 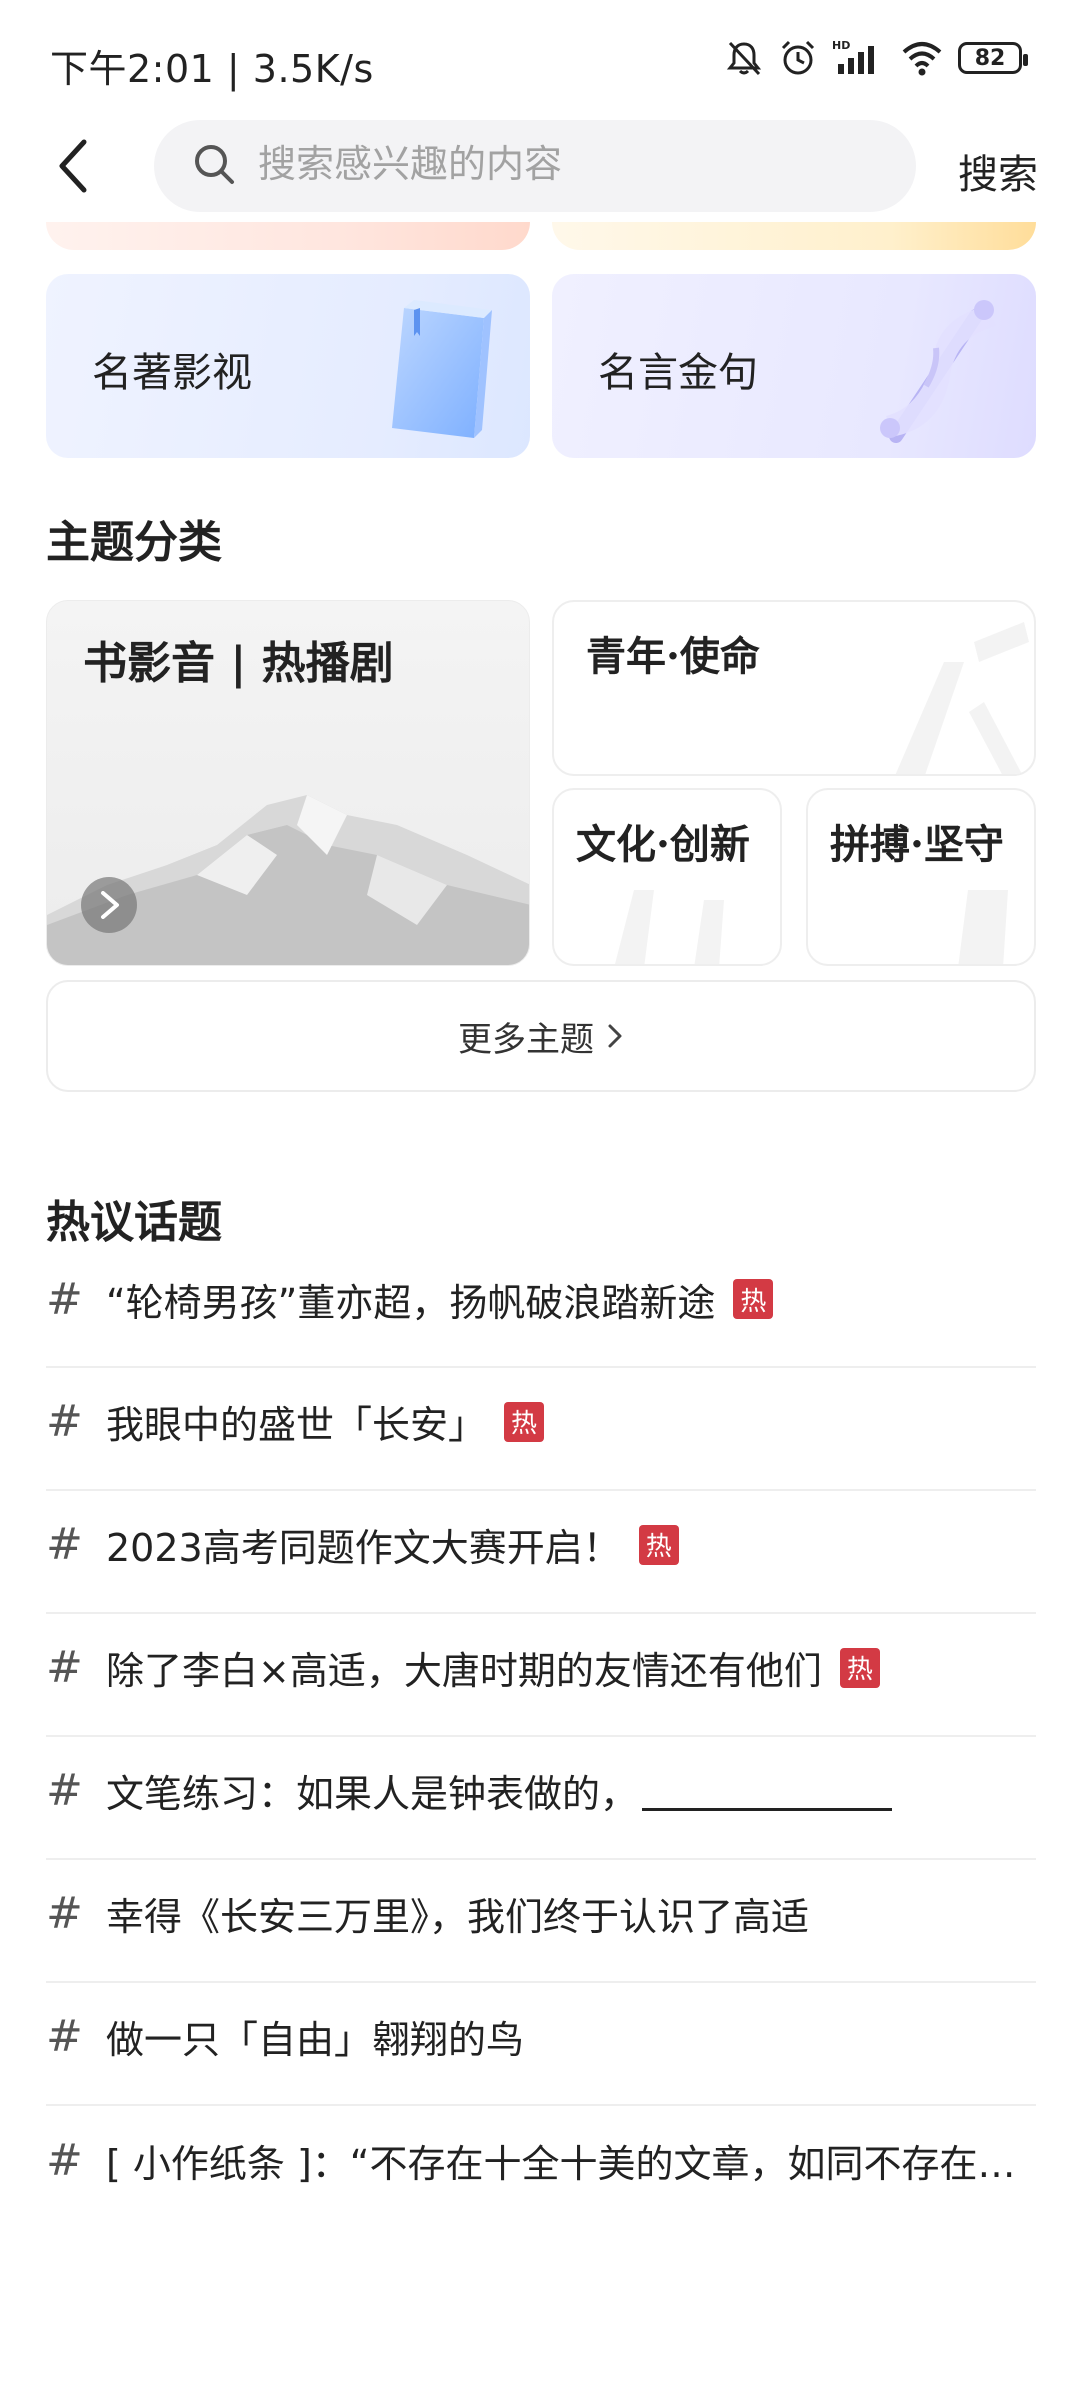 I want to click on topic-item: # 做一只「自由」翱翔的鸟, so click(x=541, y=2044).